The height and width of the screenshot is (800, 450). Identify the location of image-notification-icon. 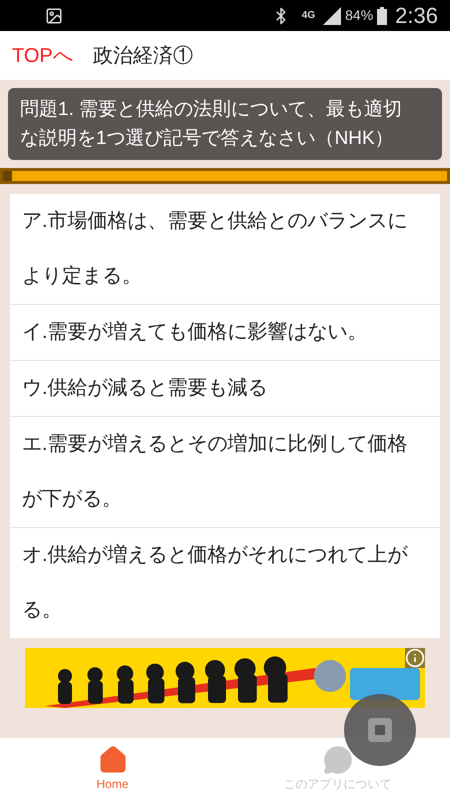
(54, 15).